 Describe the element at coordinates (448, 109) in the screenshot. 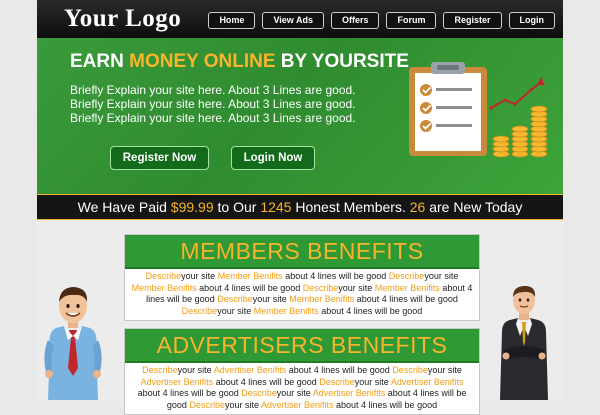

I see `clipboard-checklist-icon` at that location.